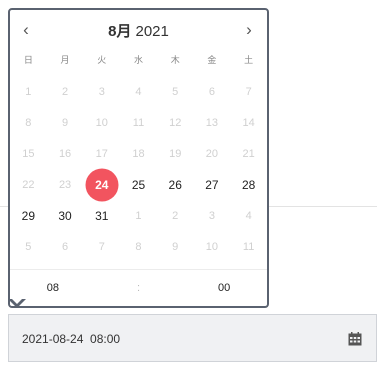  I want to click on day-cell: 27, so click(212, 184).